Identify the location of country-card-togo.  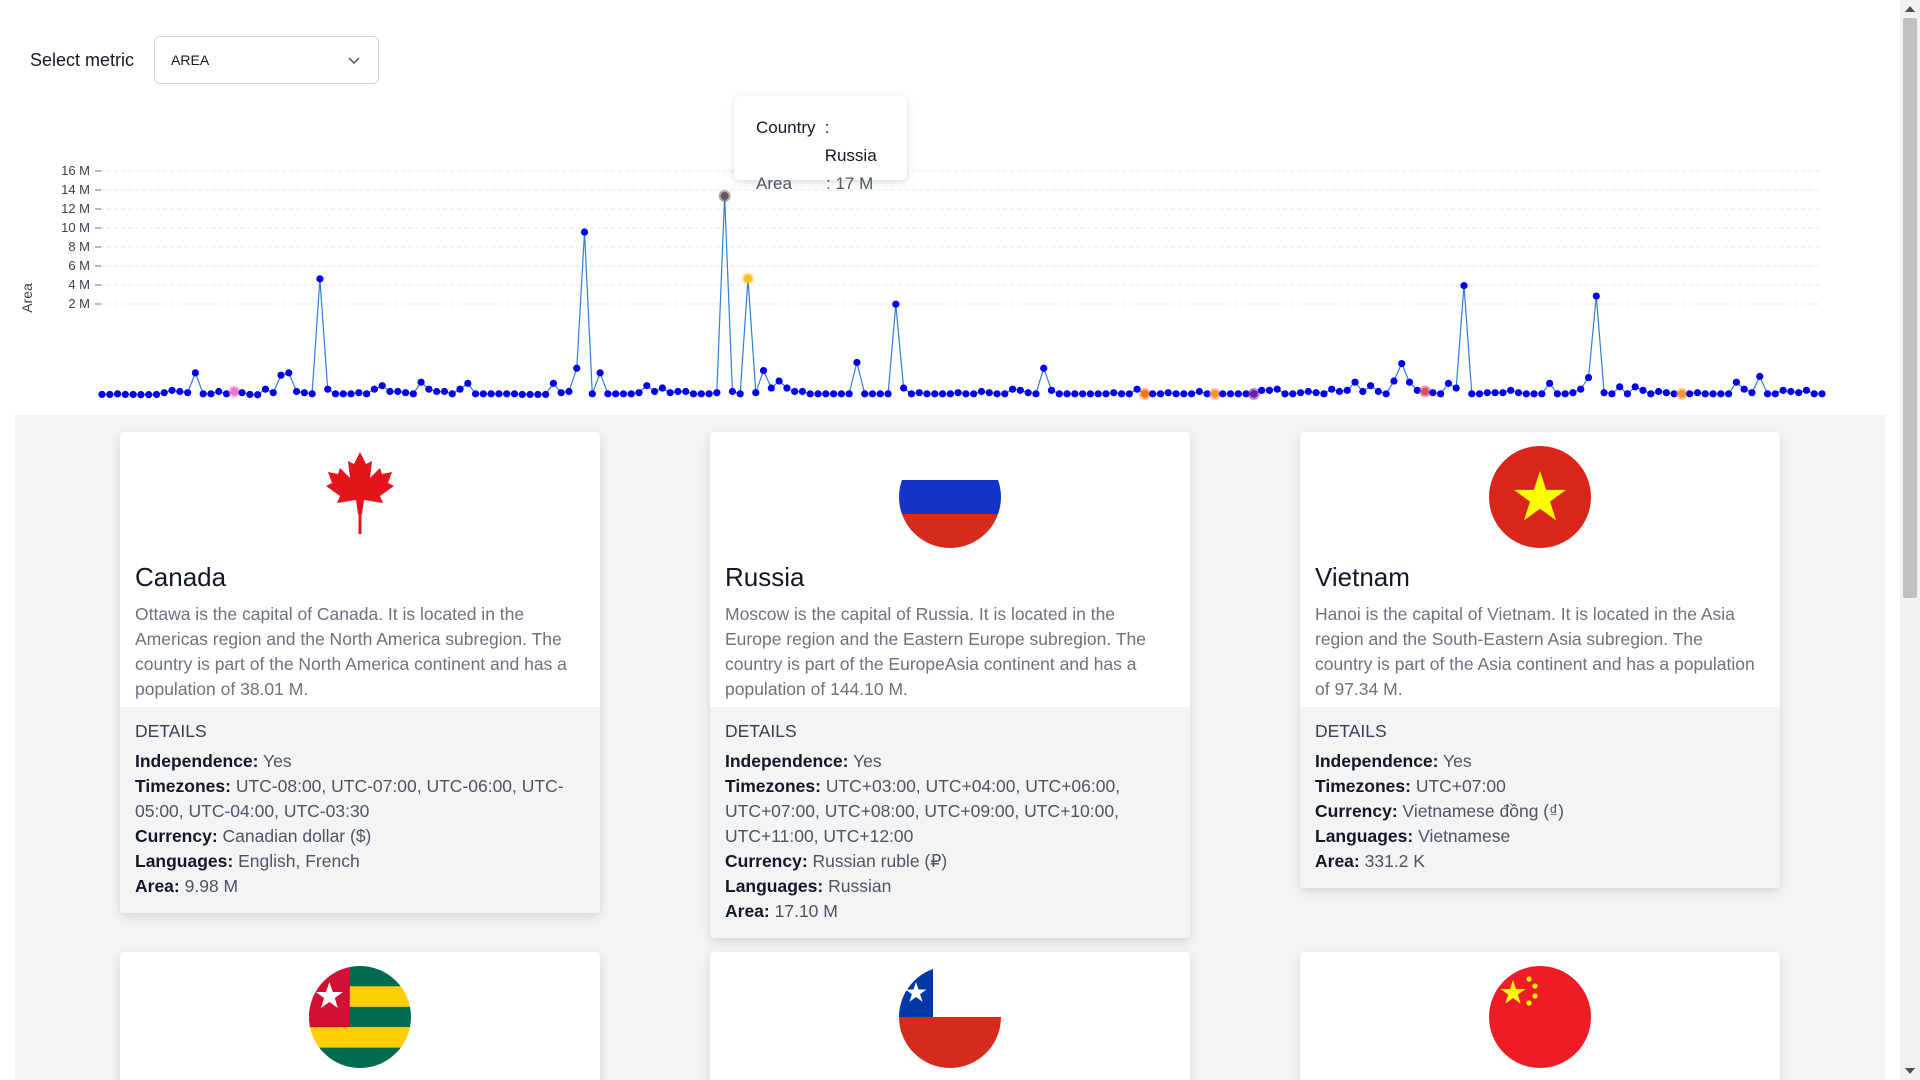
(360, 1016).